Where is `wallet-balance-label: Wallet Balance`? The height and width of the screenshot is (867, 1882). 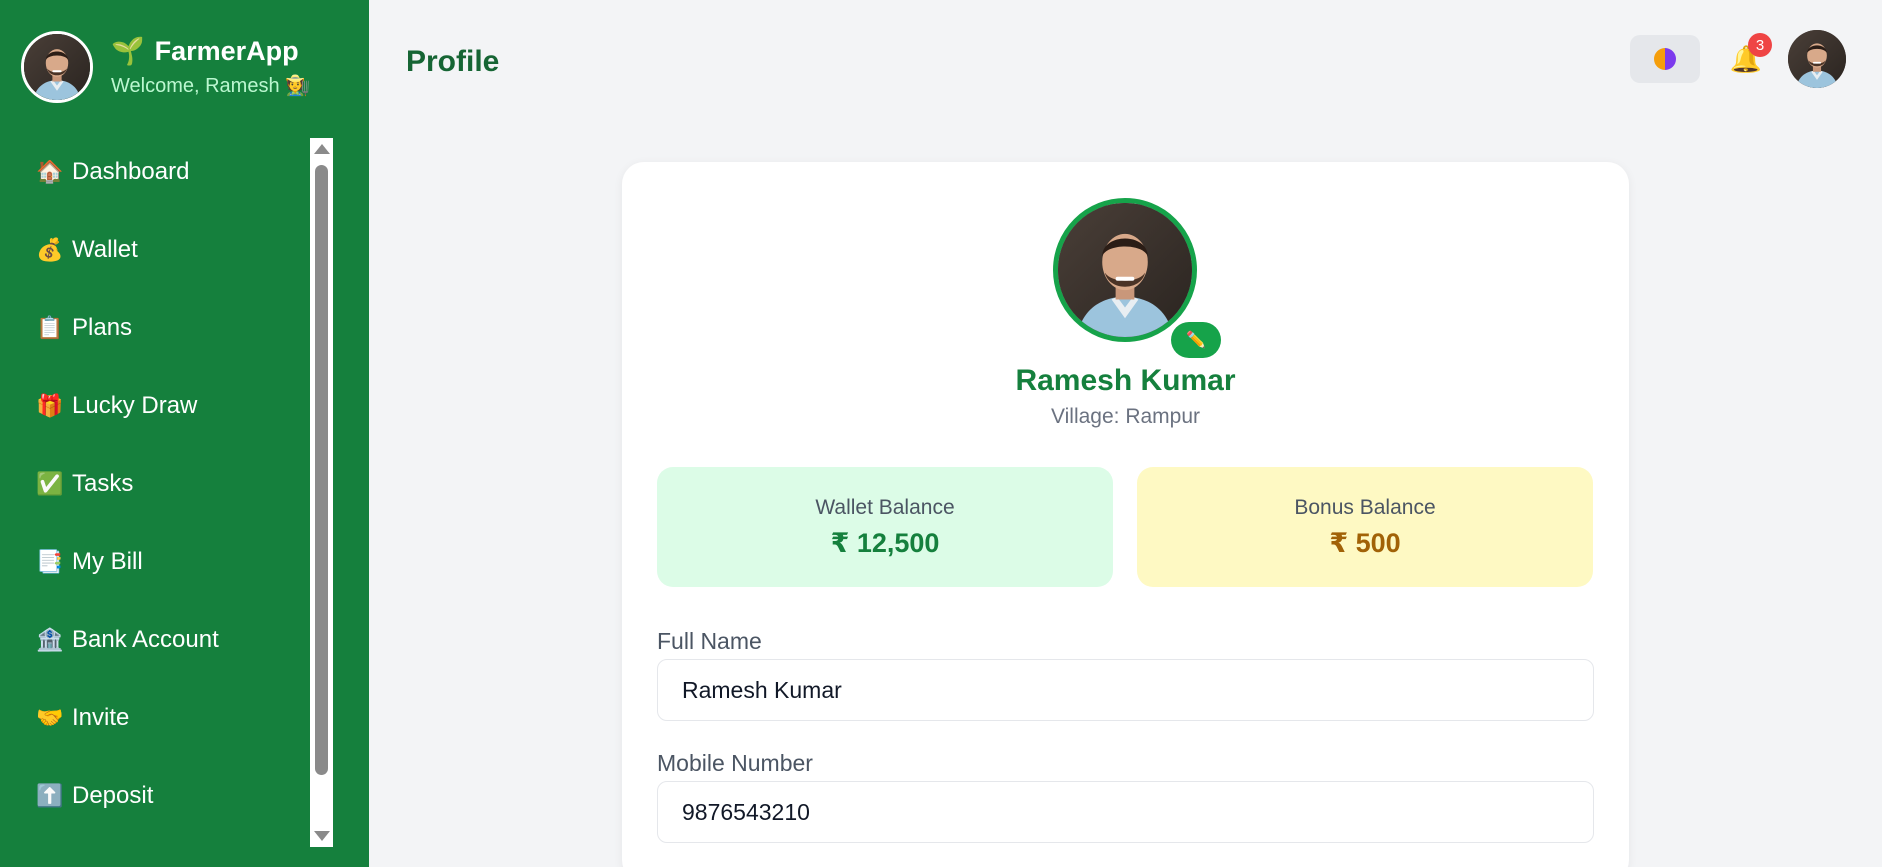 wallet-balance-label: Wallet Balance is located at coordinates (885, 507).